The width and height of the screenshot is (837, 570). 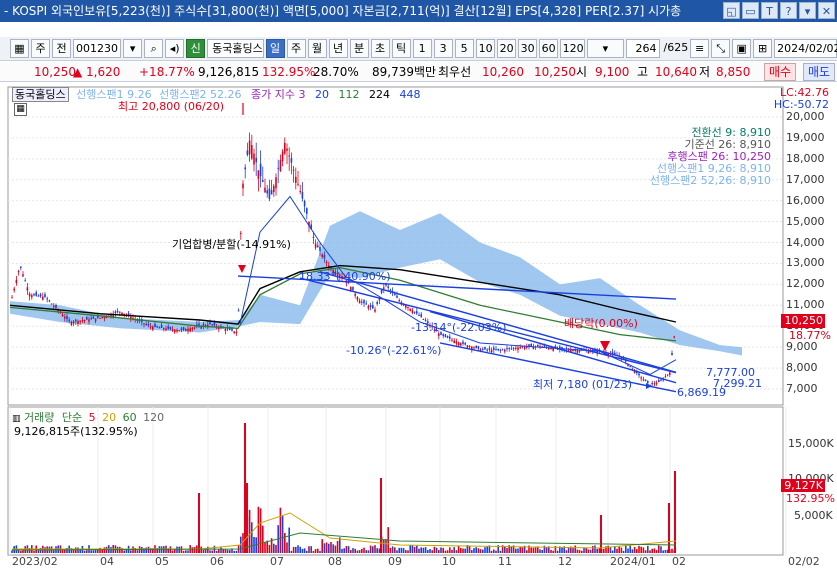 I want to click on dropdown-icon: ▾, so click(x=807, y=10).